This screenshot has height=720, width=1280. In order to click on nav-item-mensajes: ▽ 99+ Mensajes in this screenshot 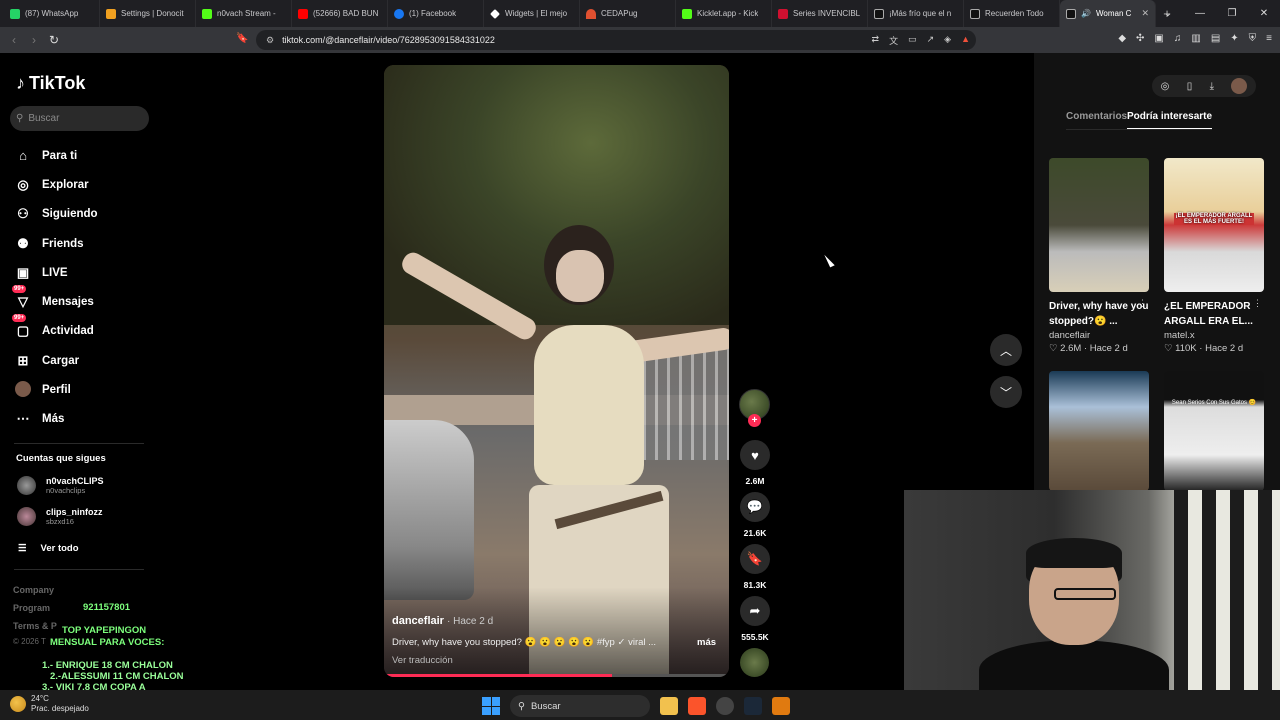, I will do `click(55, 300)`.